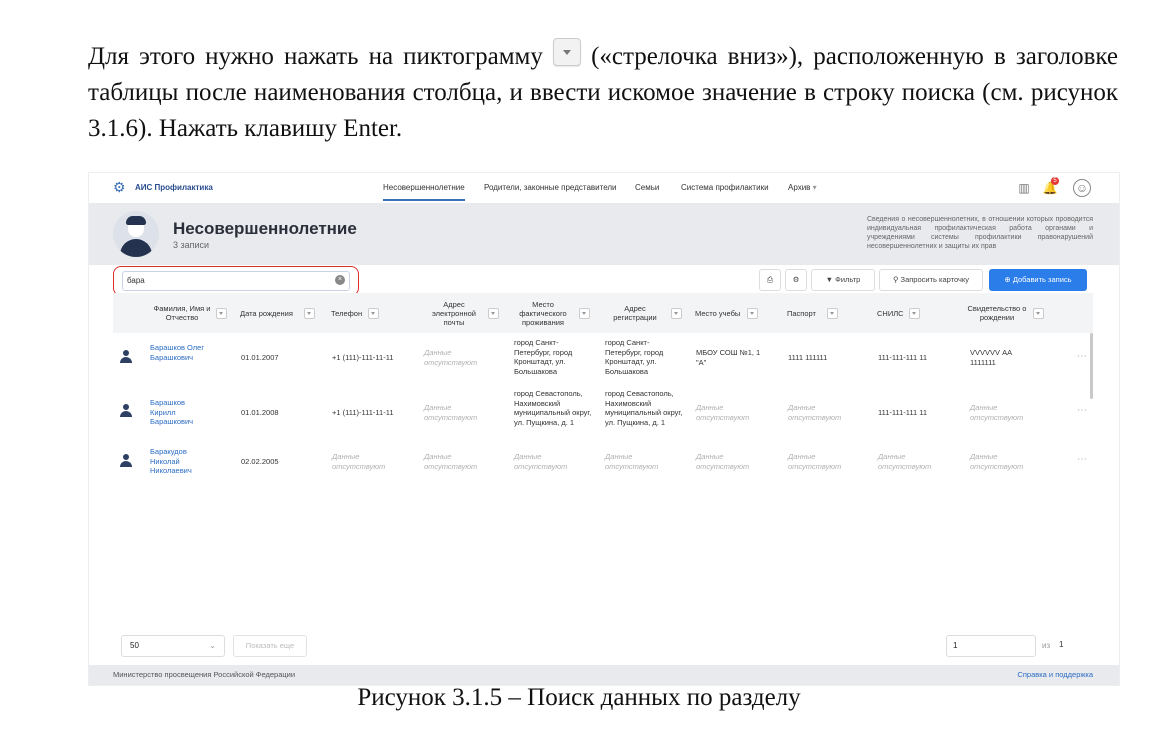 The image size is (1158, 737). Describe the element at coordinates (315, 56) in the screenshot. I see `paragraph-text-1: Для этого нужно нажать на пиктограмму` at that location.